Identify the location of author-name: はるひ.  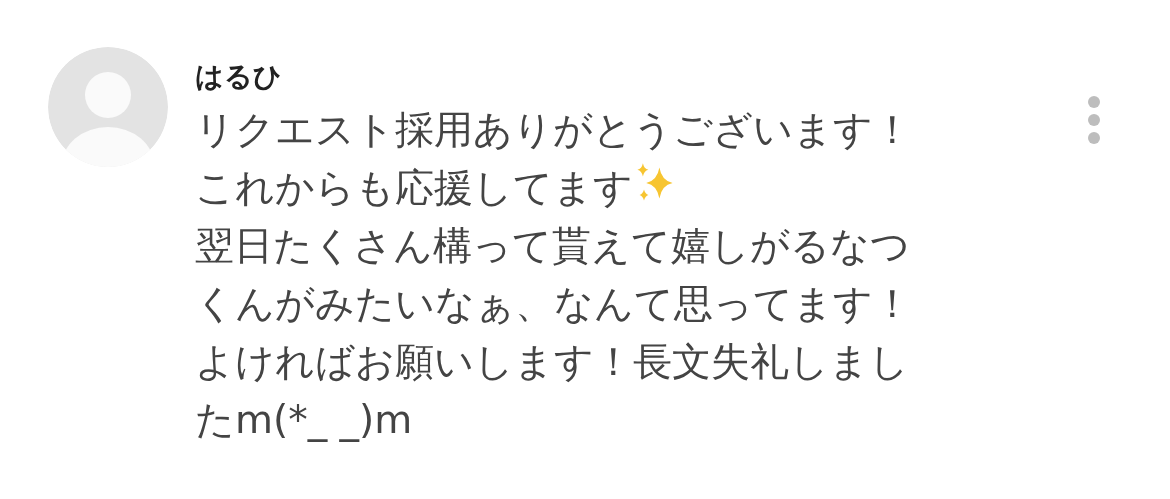
(239, 77).